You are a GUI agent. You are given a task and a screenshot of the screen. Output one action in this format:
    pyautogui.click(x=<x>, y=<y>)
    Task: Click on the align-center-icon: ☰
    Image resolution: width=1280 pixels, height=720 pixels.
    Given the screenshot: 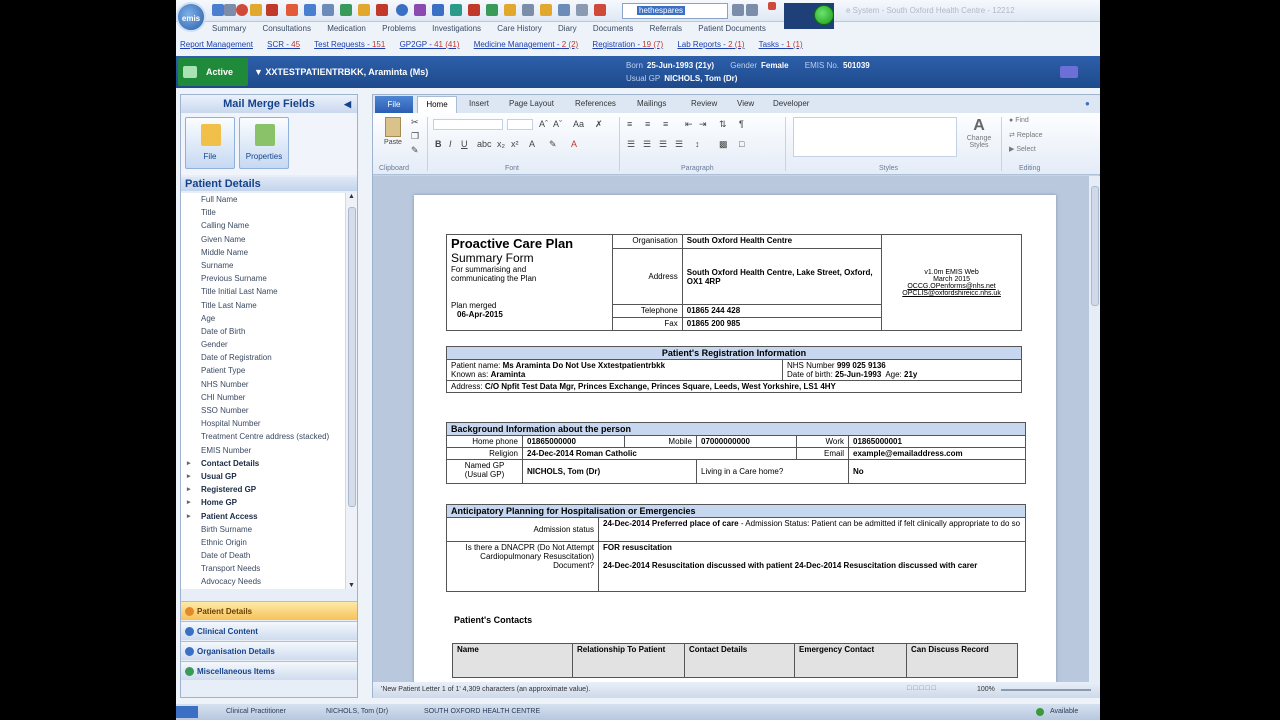 What is the action you would take?
    pyautogui.click(x=647, y=144)
    